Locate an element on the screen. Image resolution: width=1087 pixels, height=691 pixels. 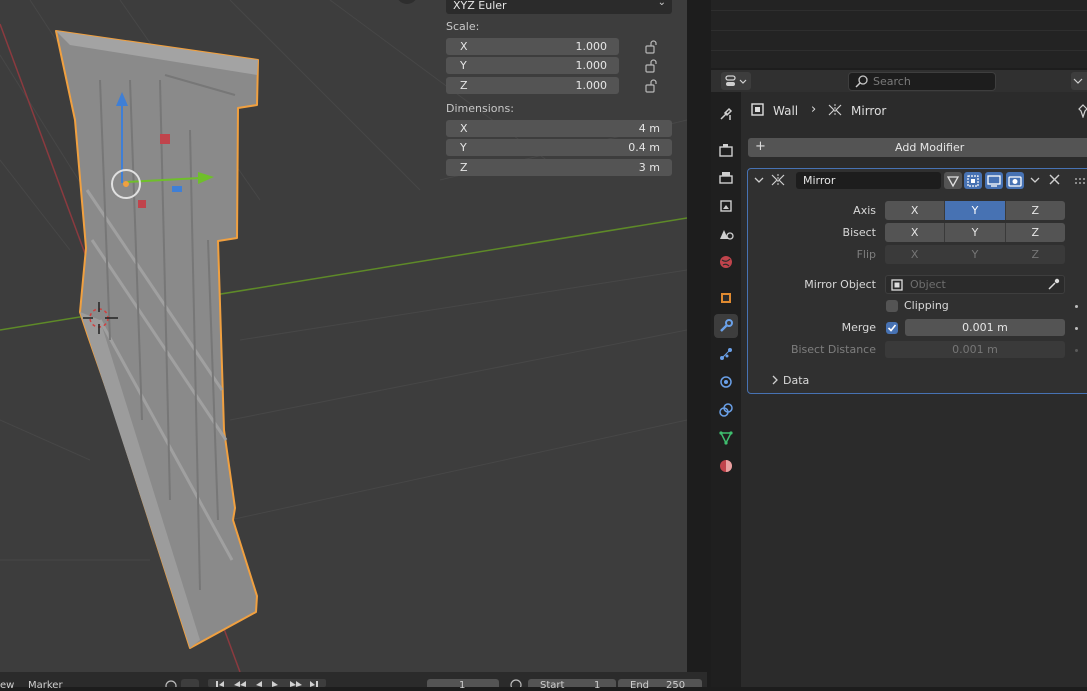
world-icon is located at coordinates (726, 262).